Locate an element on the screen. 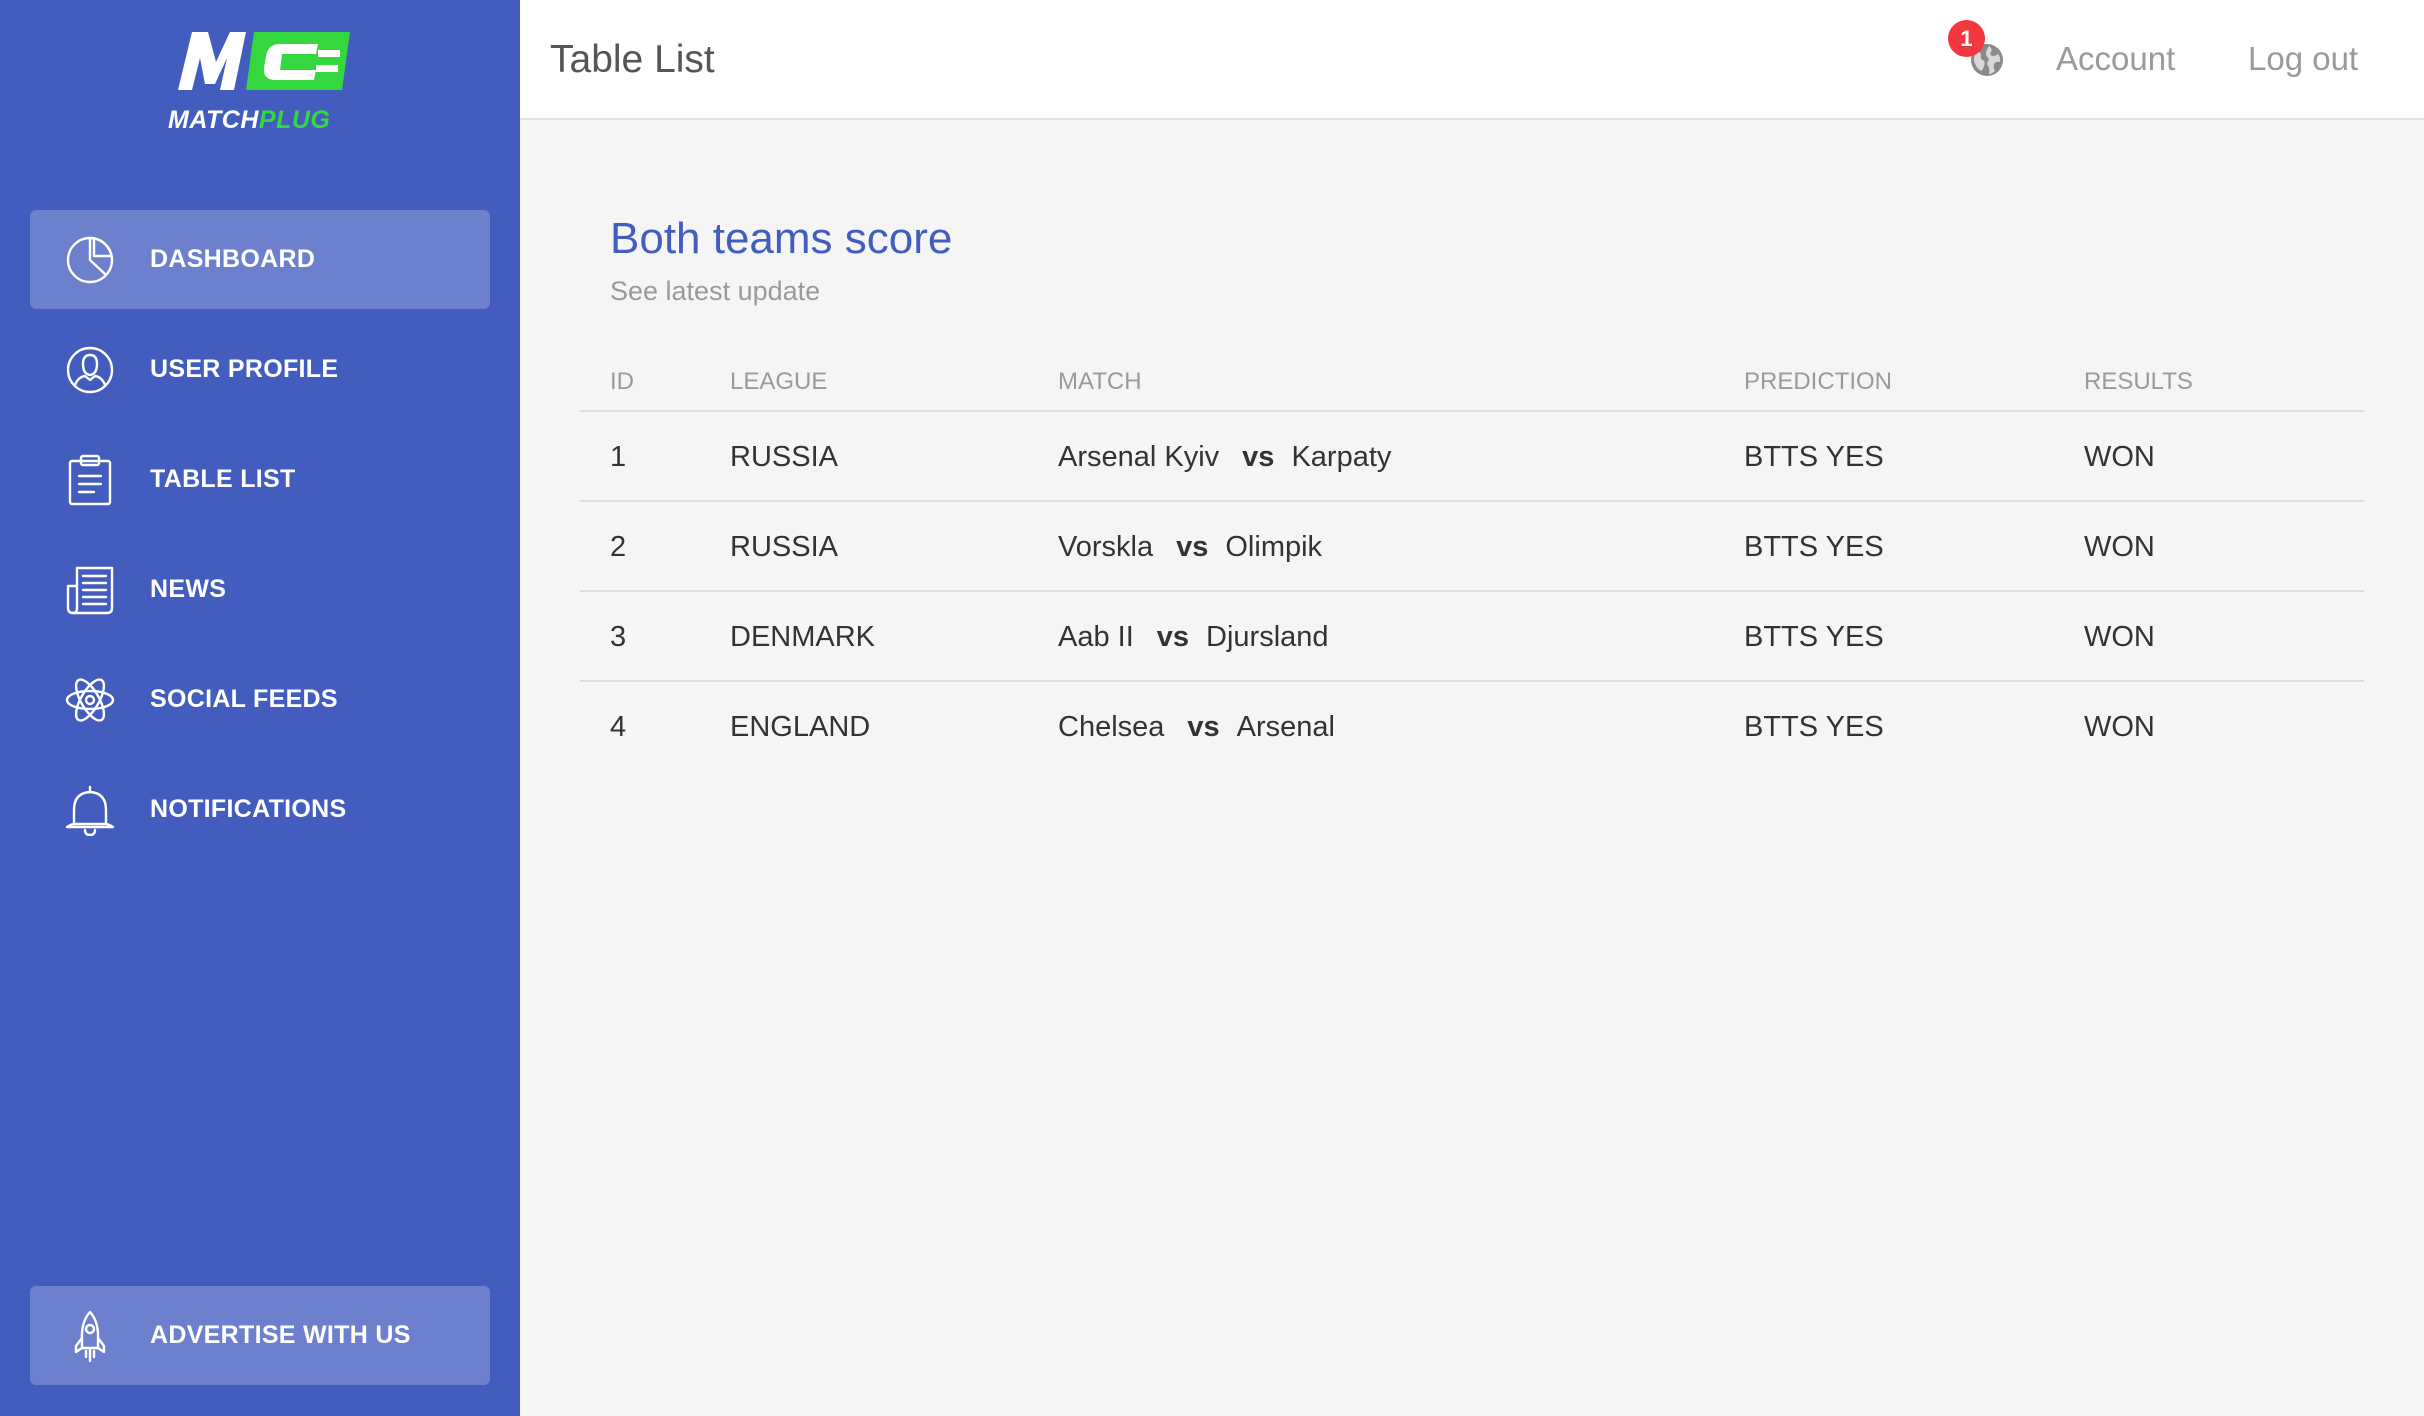 The image size is (2424, 1416). cell-match: Chelsea vs Arsenal is located at coordinates (1196, 727).